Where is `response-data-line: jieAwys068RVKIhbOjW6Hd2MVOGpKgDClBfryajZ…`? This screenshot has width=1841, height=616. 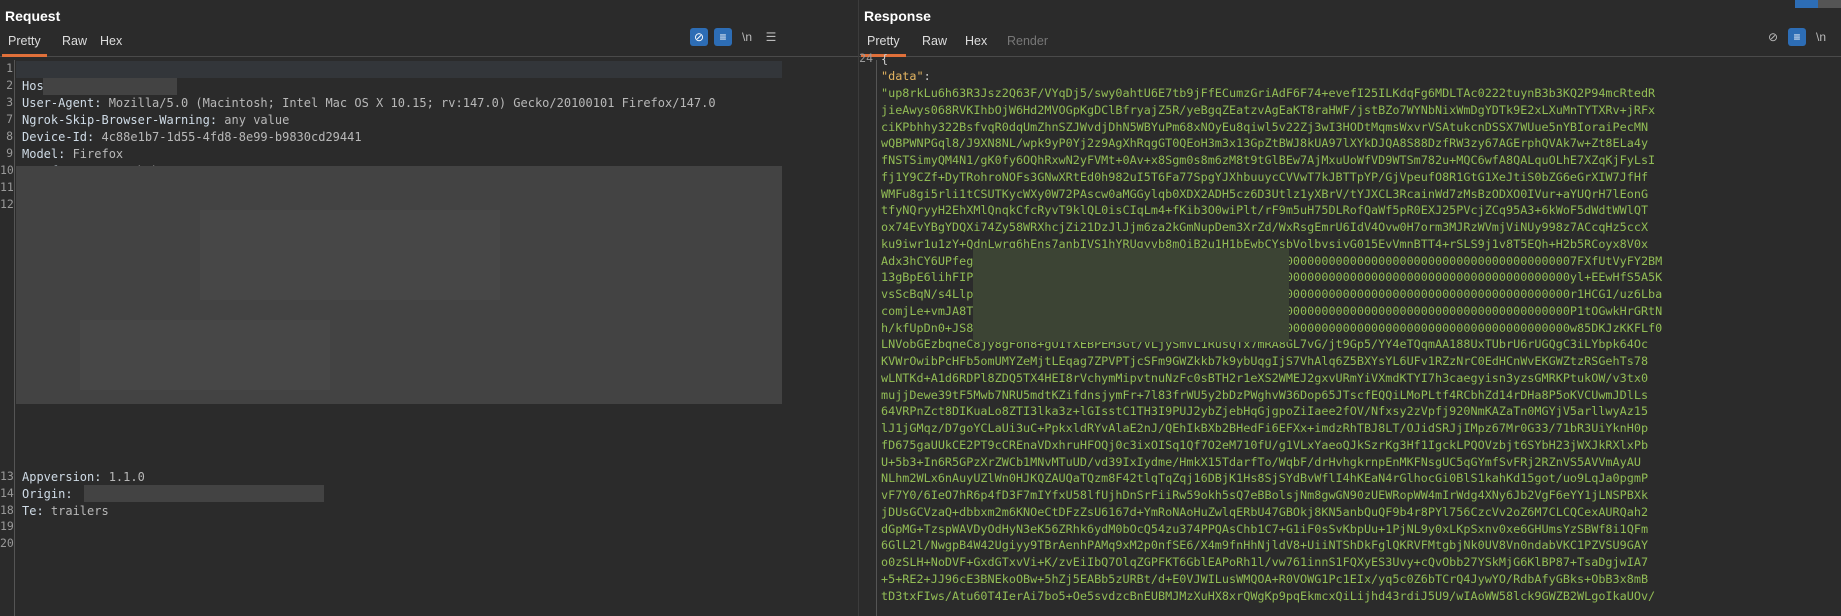 response-data-line: jieAwys068RVKIhbOjW6Hd2MVOGpKgDClBfryajZ… is located at coordinates (1268, 109).